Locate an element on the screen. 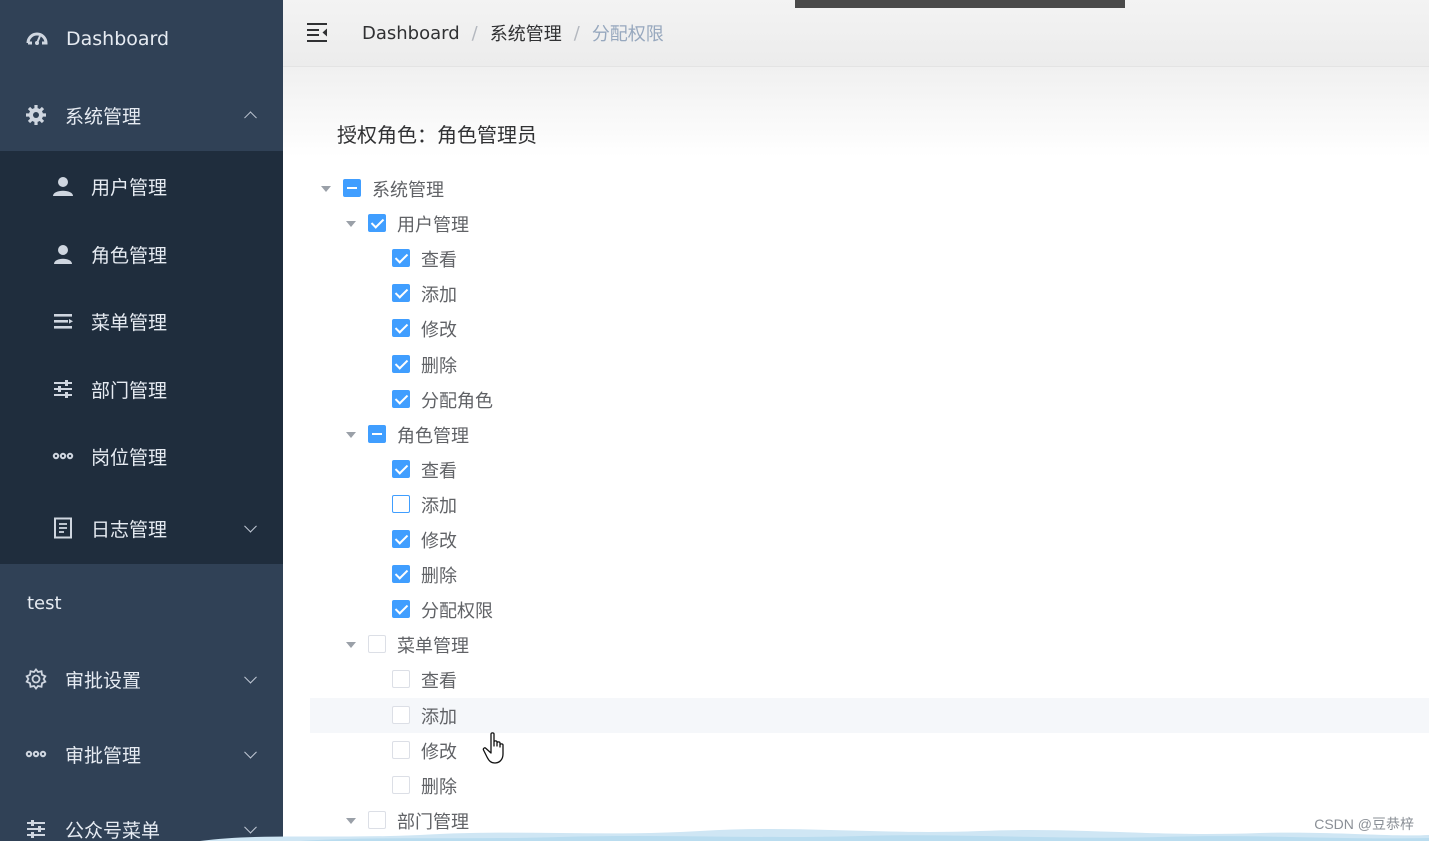 The height and width of the screenshot is (841, 1429). tree-node-label: 角色管理 is located at coordinates (433, 436).